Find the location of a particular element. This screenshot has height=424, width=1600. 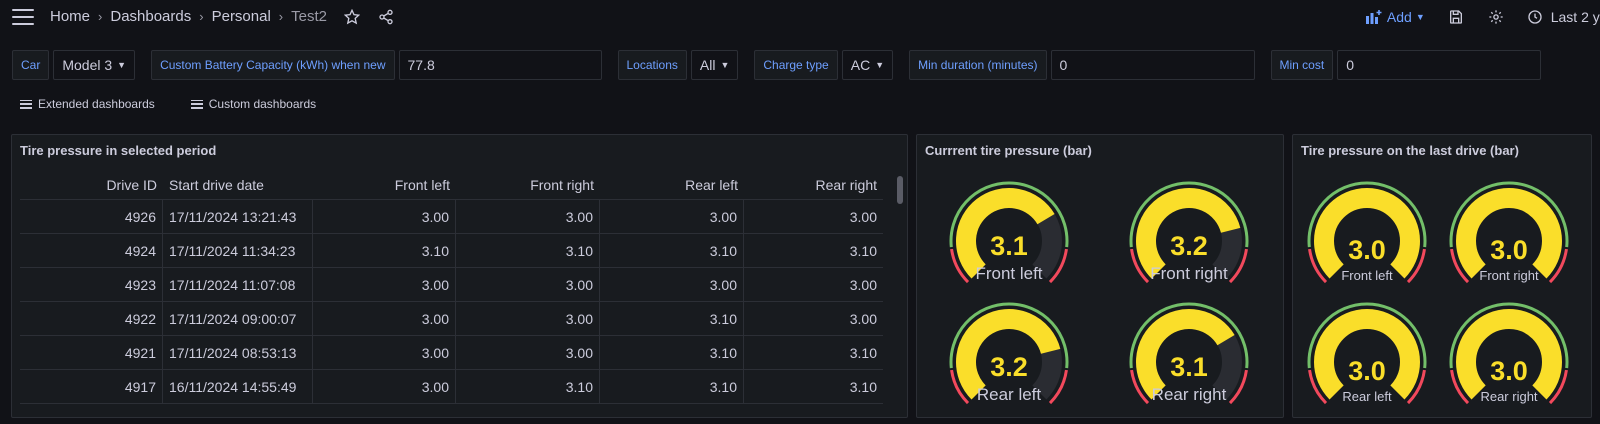

car-select: Model 3 ▼ is located at coordinates (94, 65).